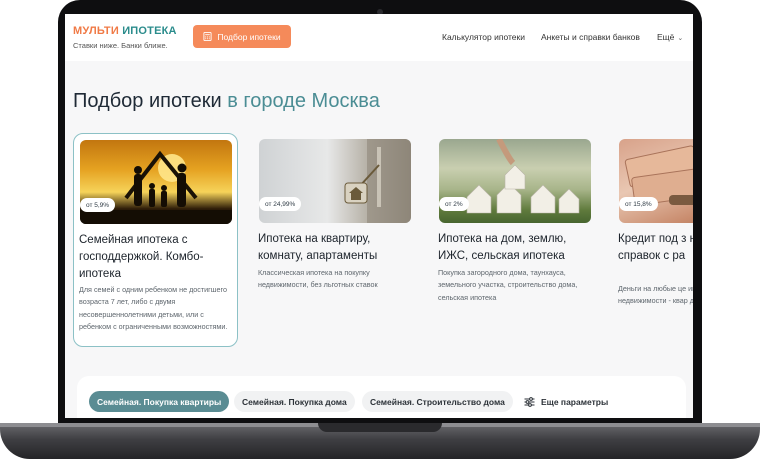  I want to click on nav-calculator: Калькулятор ипотеки, so click(483, 37).